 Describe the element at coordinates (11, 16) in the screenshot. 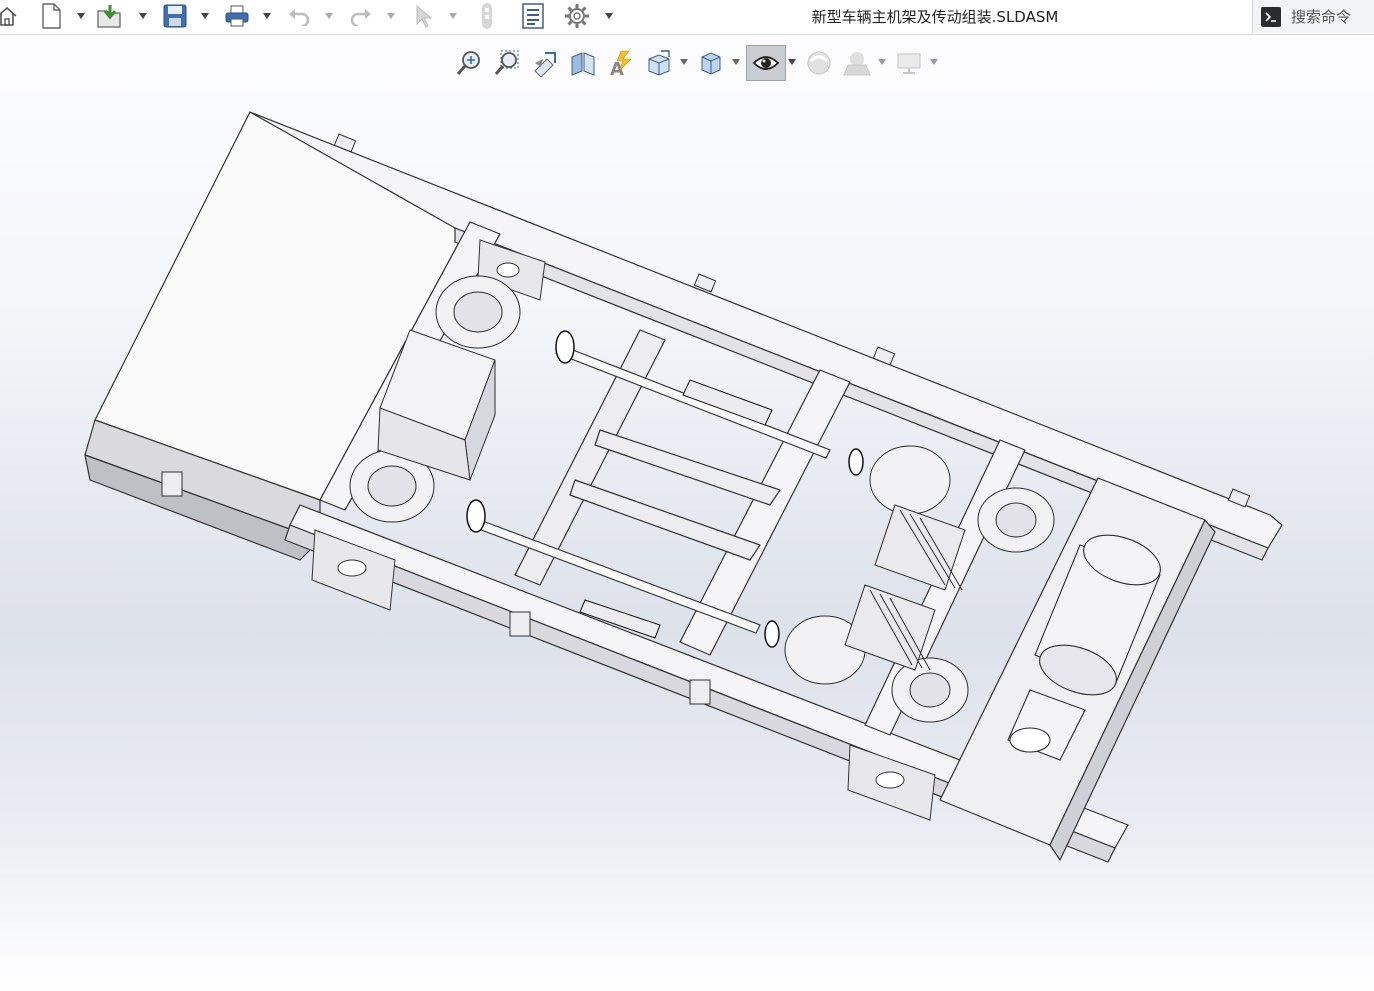

I see `home-icon` at that location.